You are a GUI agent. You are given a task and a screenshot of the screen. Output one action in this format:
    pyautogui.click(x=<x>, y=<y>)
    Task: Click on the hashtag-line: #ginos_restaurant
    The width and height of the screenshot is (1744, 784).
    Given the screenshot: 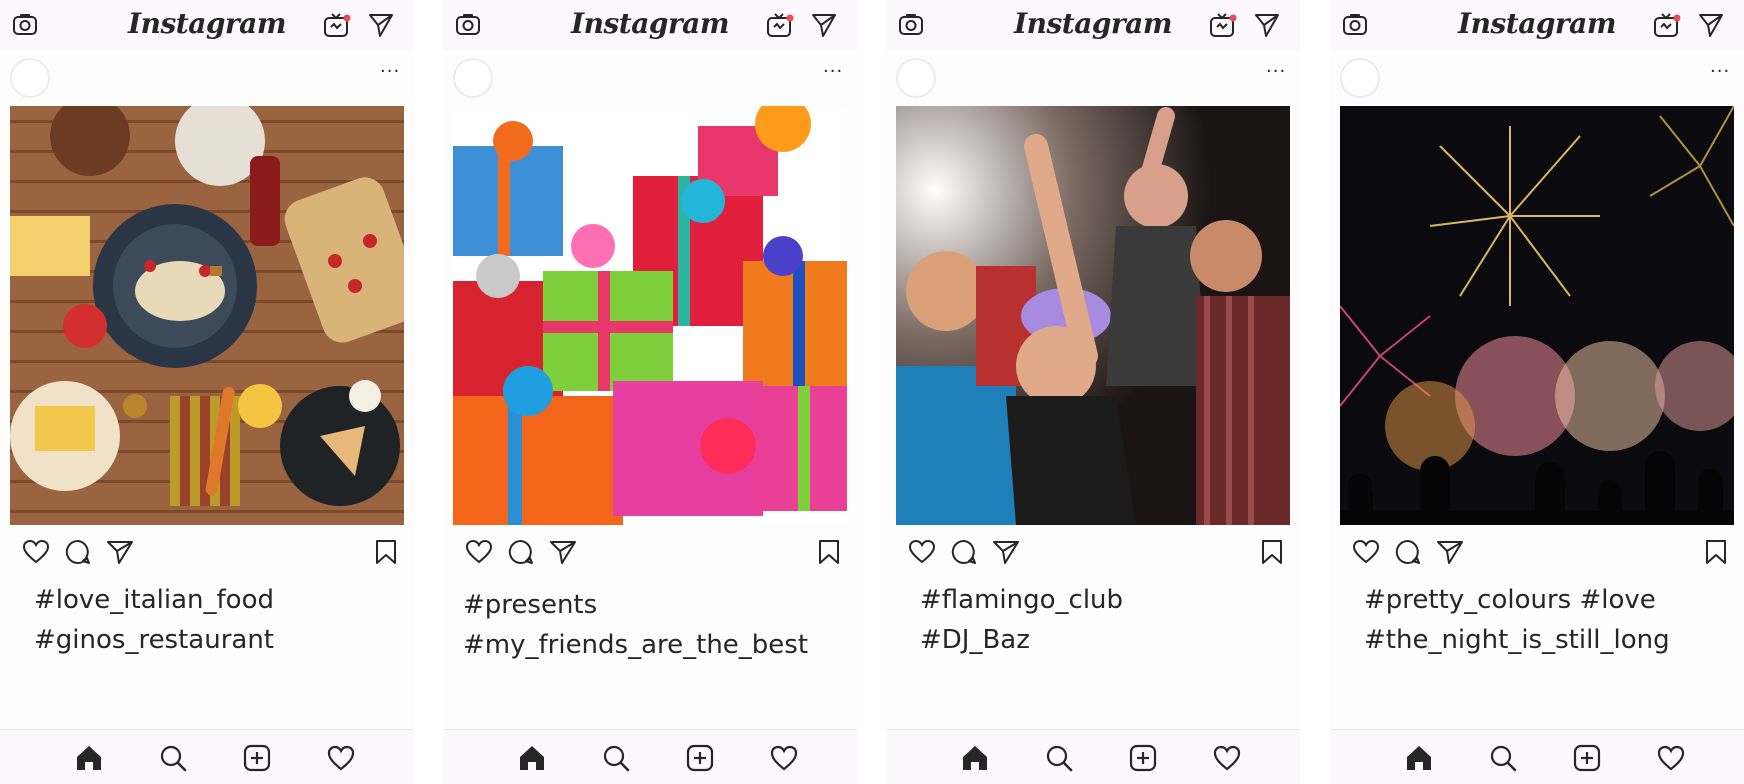 What is the action you would take?
    pyautogui.click(x=219, y=640)
    